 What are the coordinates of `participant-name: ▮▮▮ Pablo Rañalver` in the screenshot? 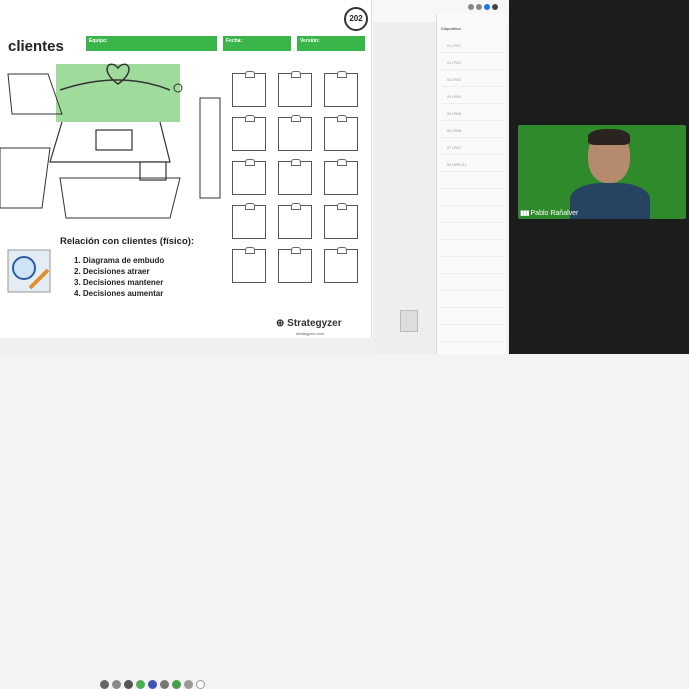 It's located at (549, 213).